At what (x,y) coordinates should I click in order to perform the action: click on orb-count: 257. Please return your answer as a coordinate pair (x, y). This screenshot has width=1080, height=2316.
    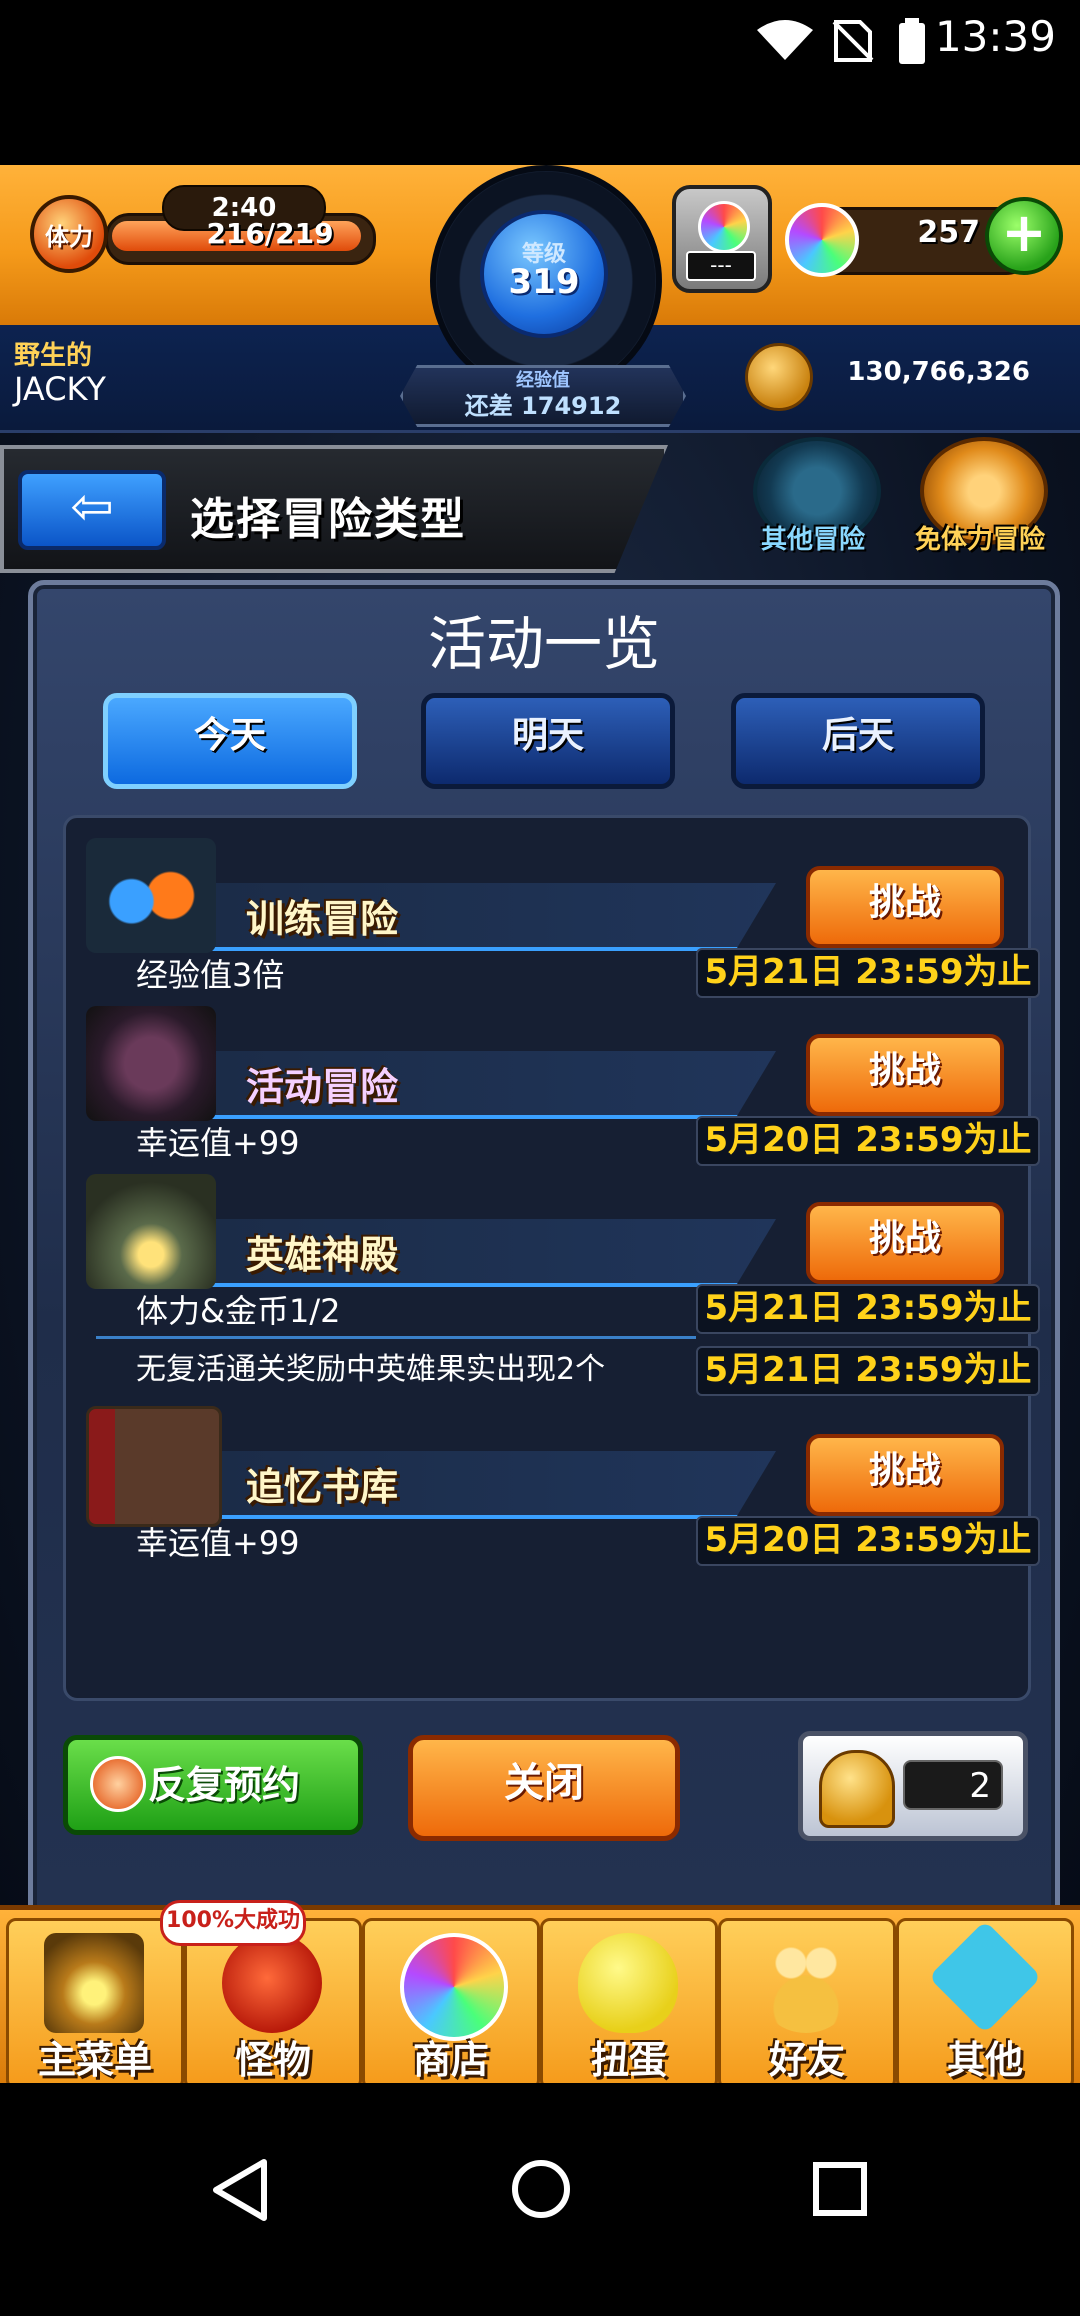
    Looking at the image, I should click on (948, 232).